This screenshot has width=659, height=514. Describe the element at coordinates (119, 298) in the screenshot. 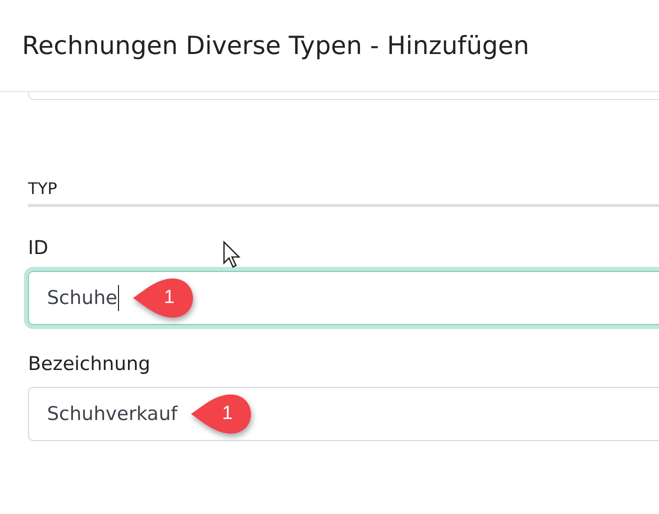

I see `text-cursor` at that location.